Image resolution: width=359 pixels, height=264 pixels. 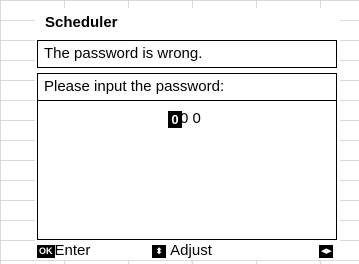 I want to click on password-digits: 0 0, so click(x=190, y=118).